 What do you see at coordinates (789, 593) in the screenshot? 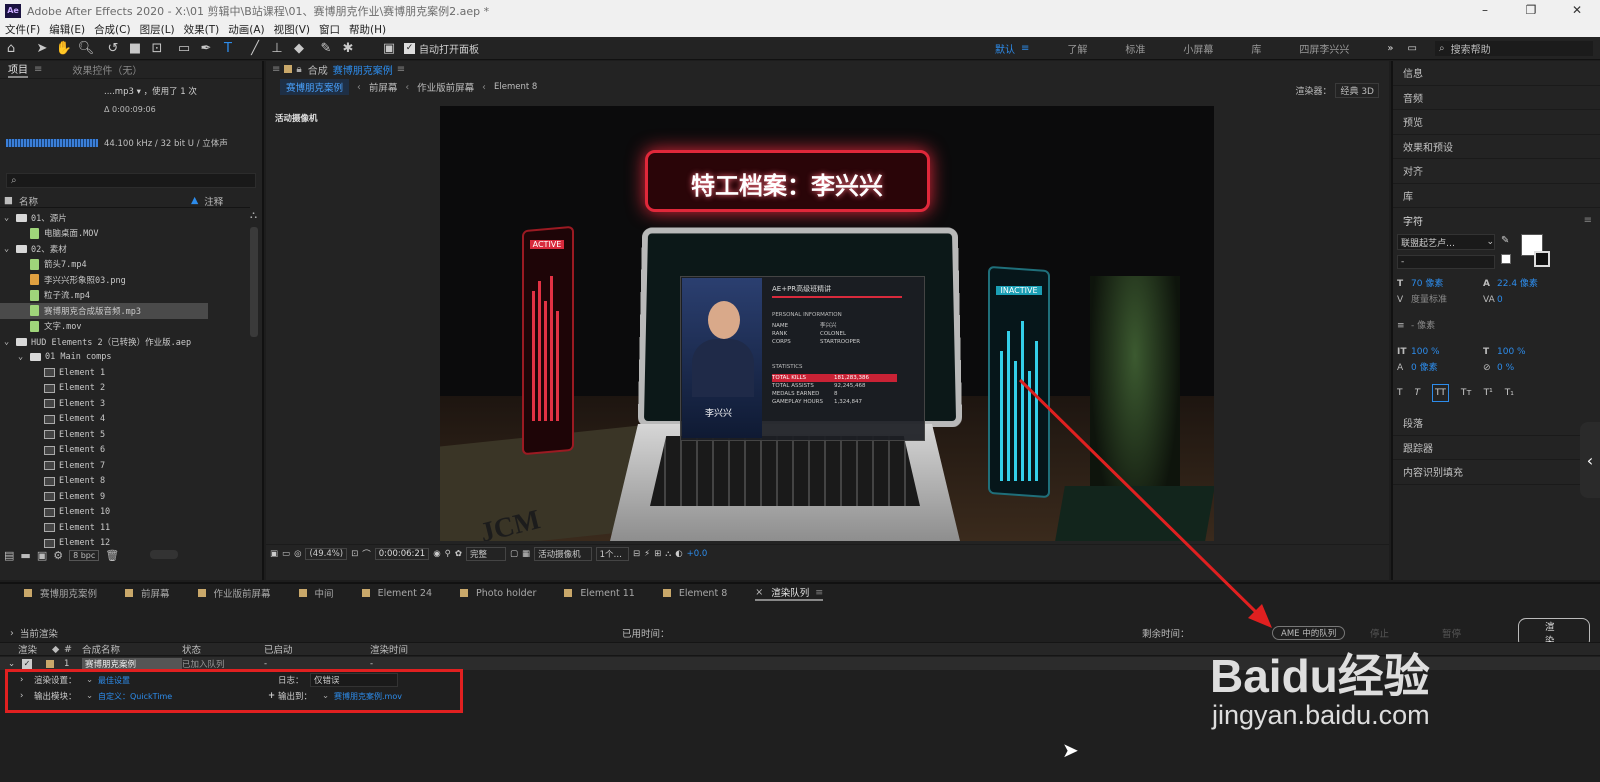
I see `timeline-tab: × 渲染队列 ≡` at bounding box center [789, 593].